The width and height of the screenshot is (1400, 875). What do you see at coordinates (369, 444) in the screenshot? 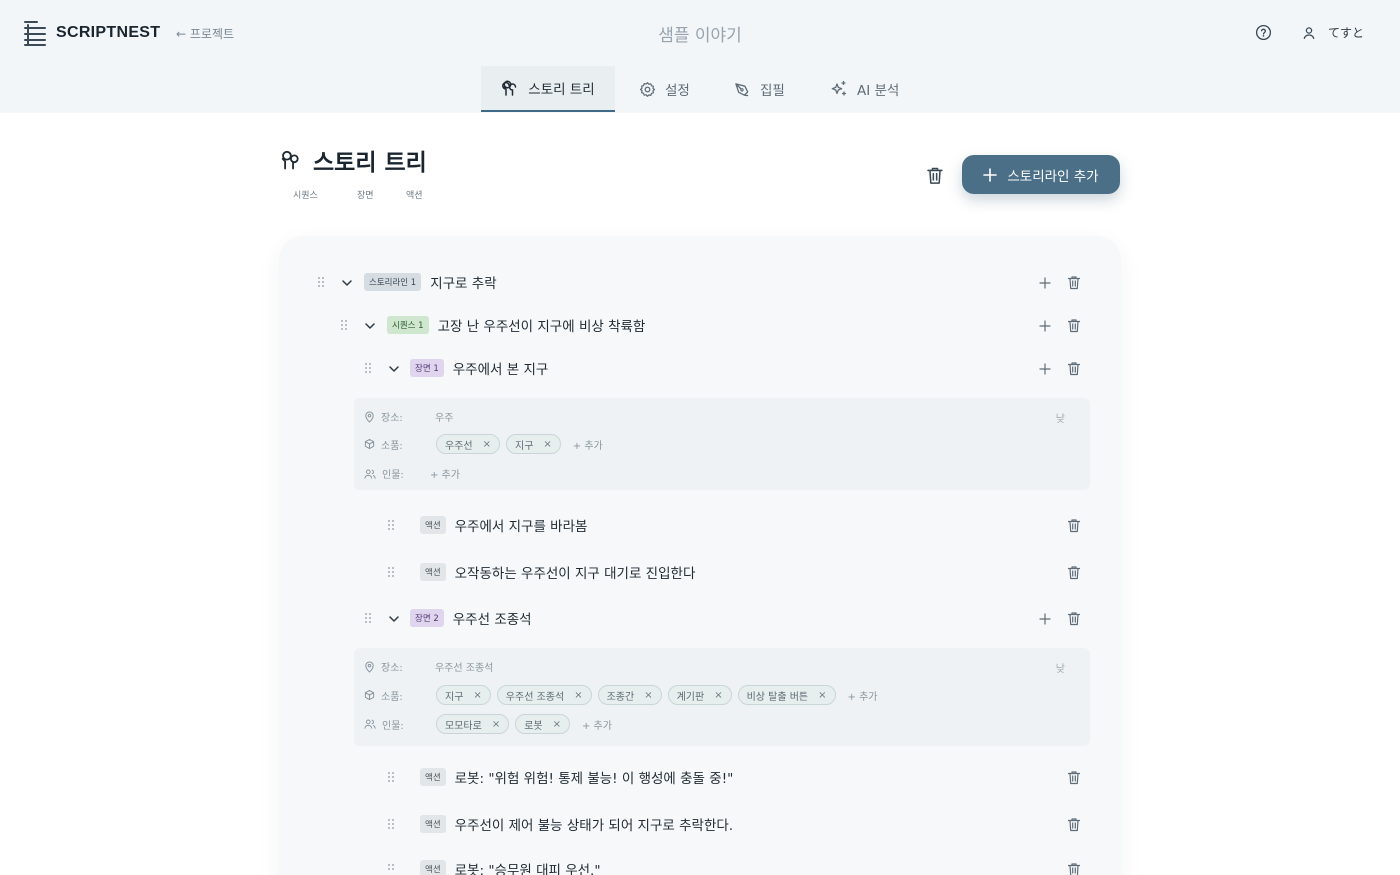
I see `cube-icon` at bounding box center [369, 444].